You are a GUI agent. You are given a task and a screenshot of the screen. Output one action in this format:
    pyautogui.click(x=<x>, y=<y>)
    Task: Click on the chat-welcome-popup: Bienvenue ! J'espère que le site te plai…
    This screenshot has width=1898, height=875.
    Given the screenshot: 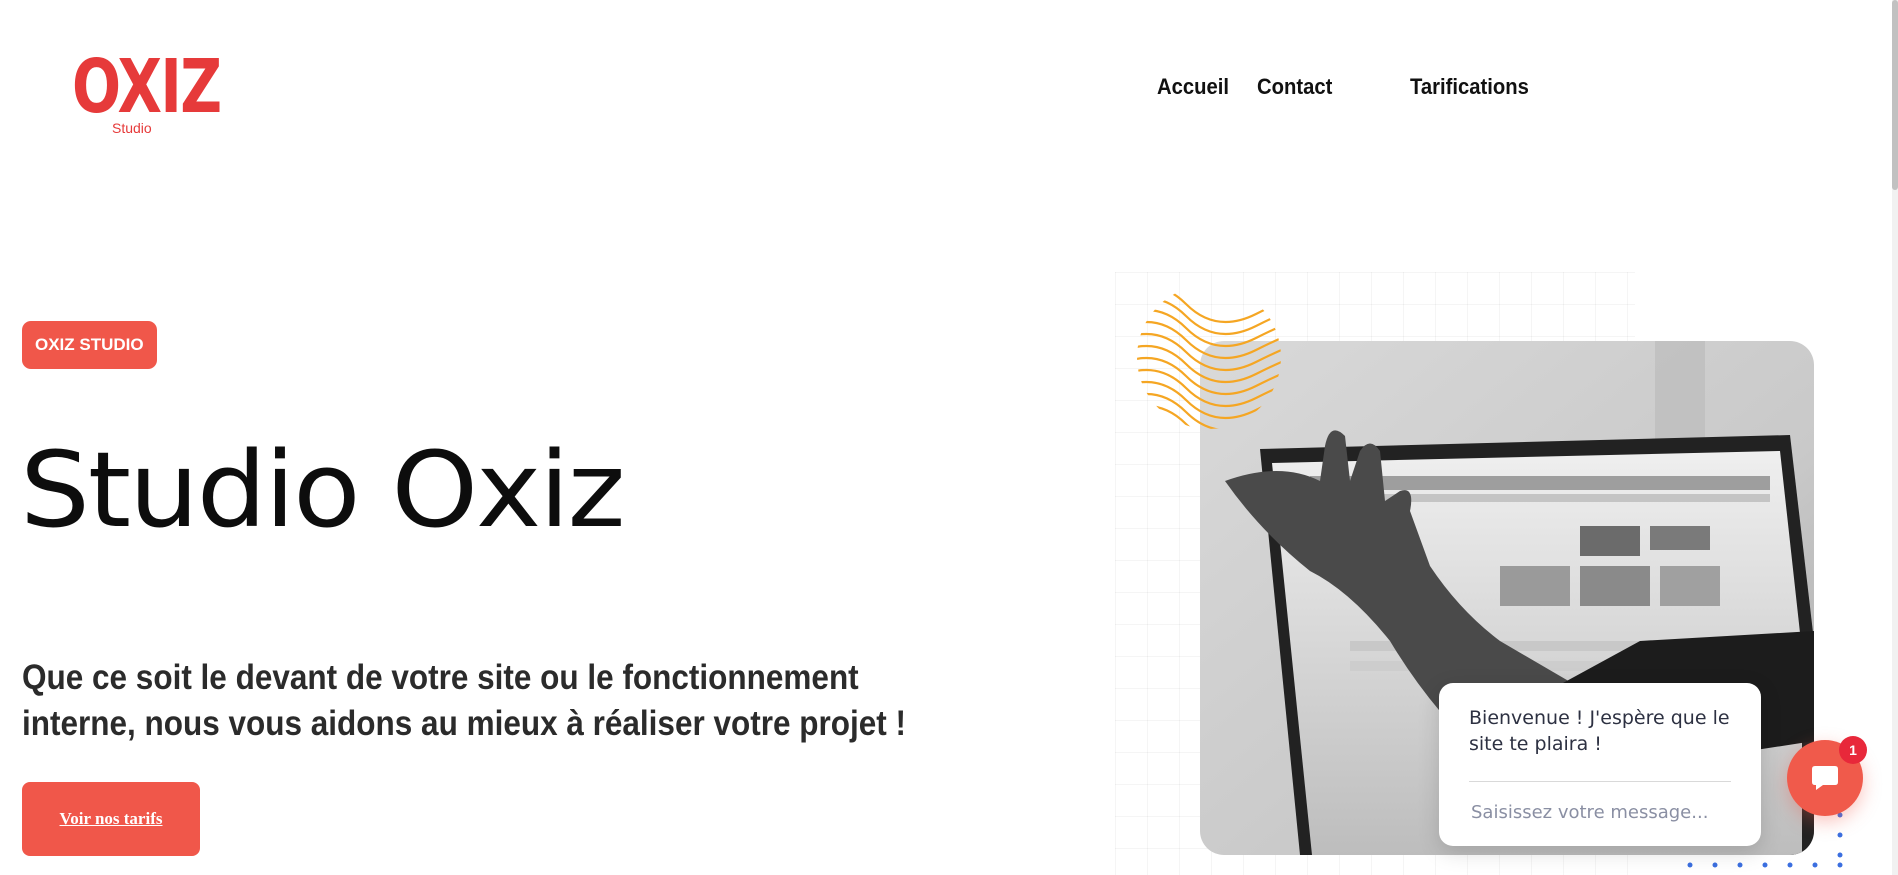 What is the action you would take?
    pyautogui.click(x=1600, y=764)
    